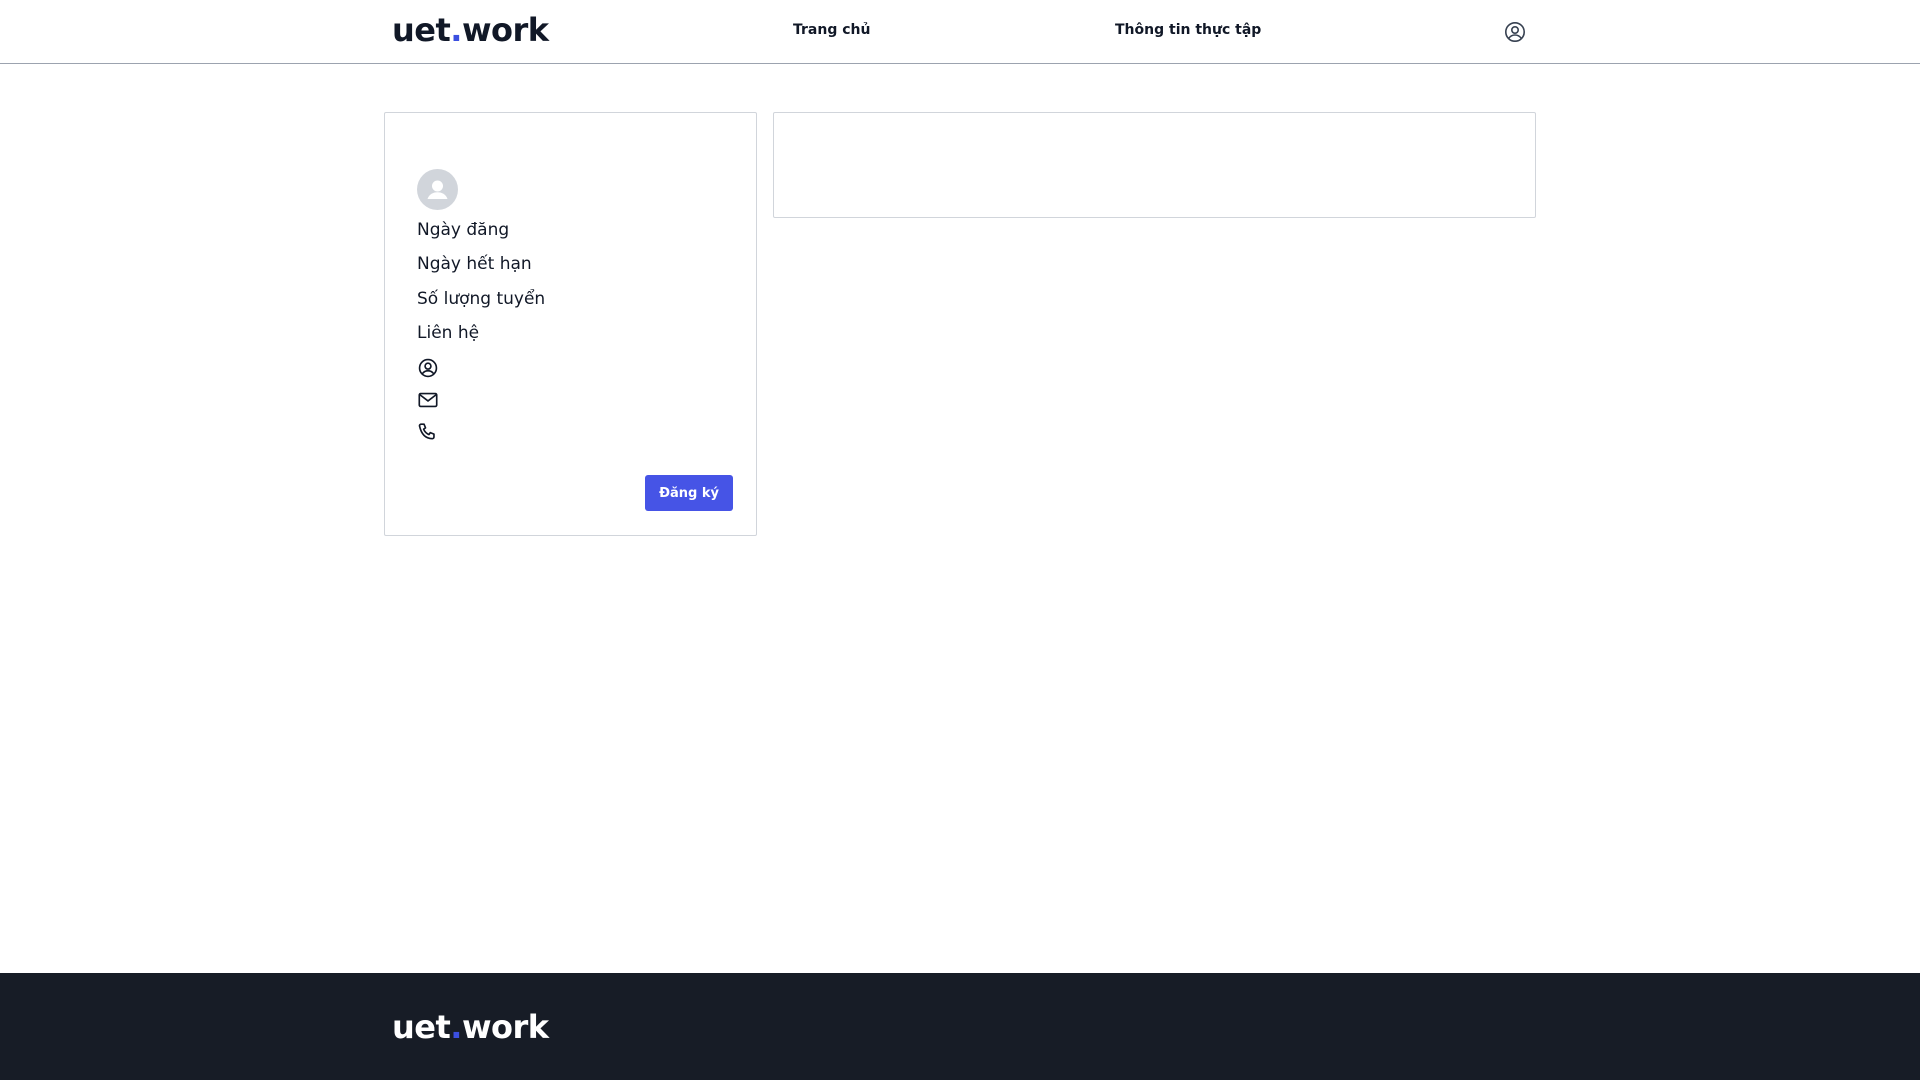  Describe the element at coordinates (505, 30) in the screenshot. I see `logo-text-work: work` at that location.